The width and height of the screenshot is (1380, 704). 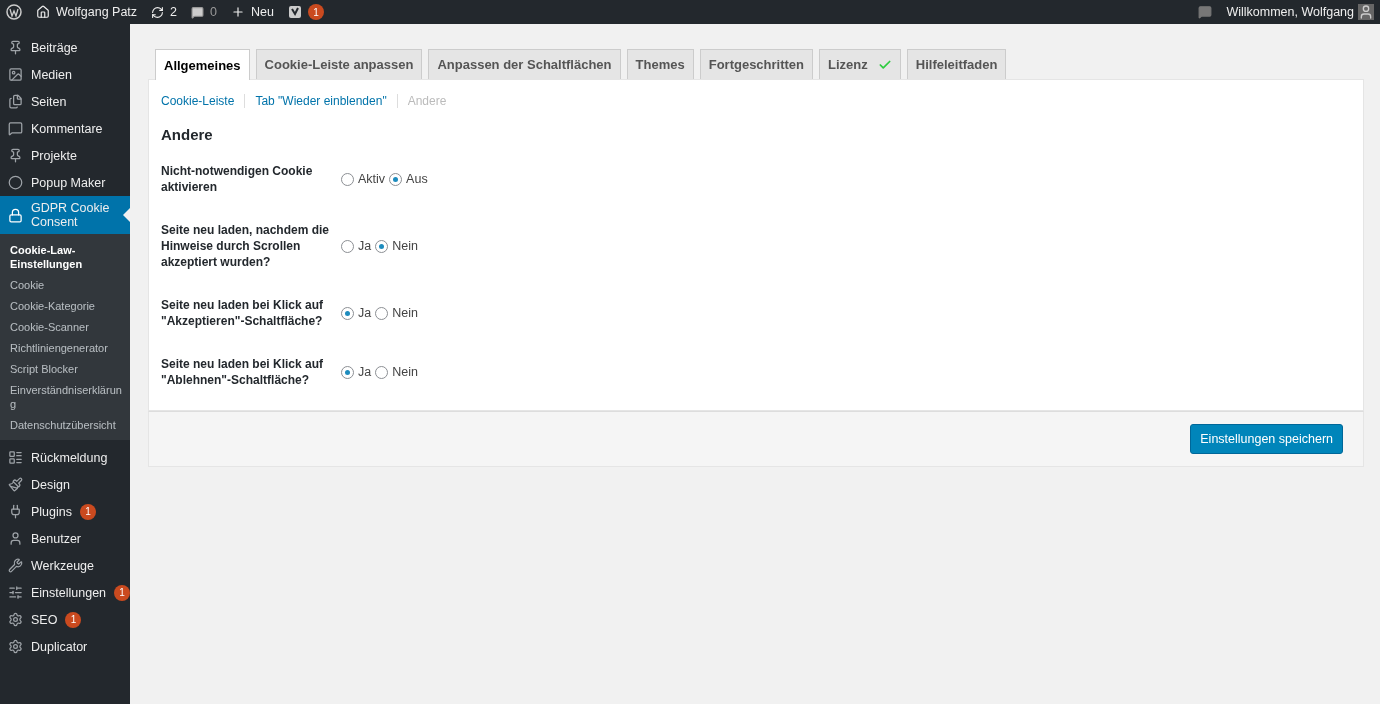 I want to click on tab: Lizenz, so click(x=860, y=64).